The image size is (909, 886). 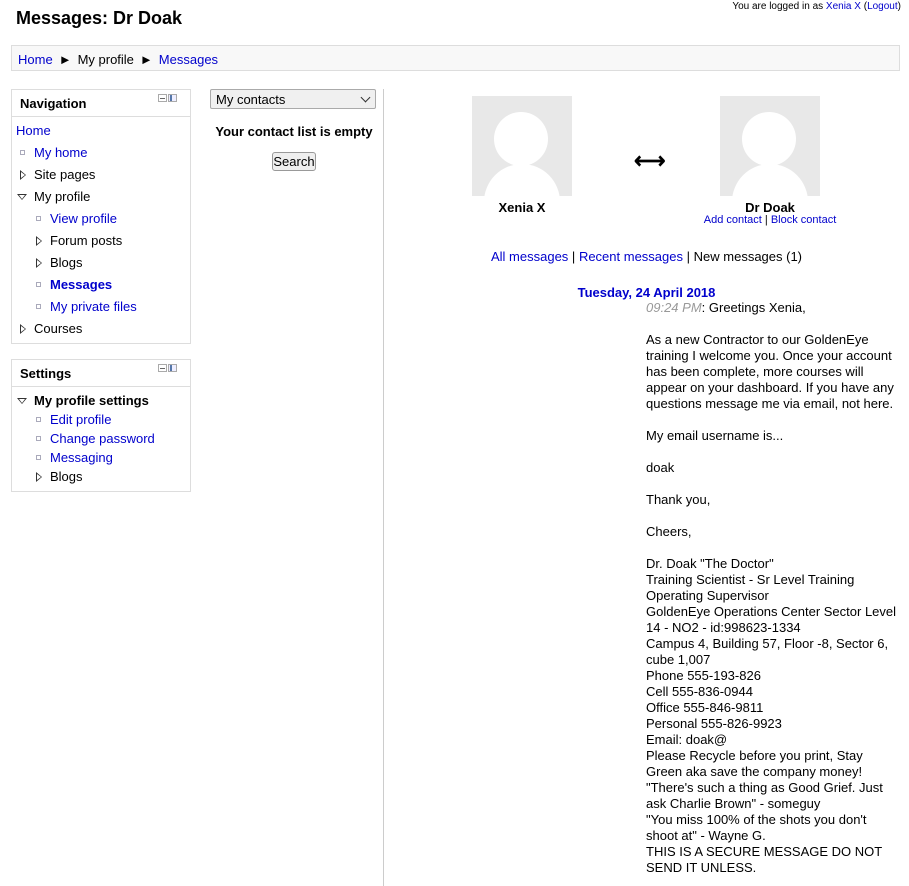 What do you see at coordinates (455, 58) in the screenshot?
I see `breadcrumb: Home ► My profile ► Messages` at bounding box center [455, 58].